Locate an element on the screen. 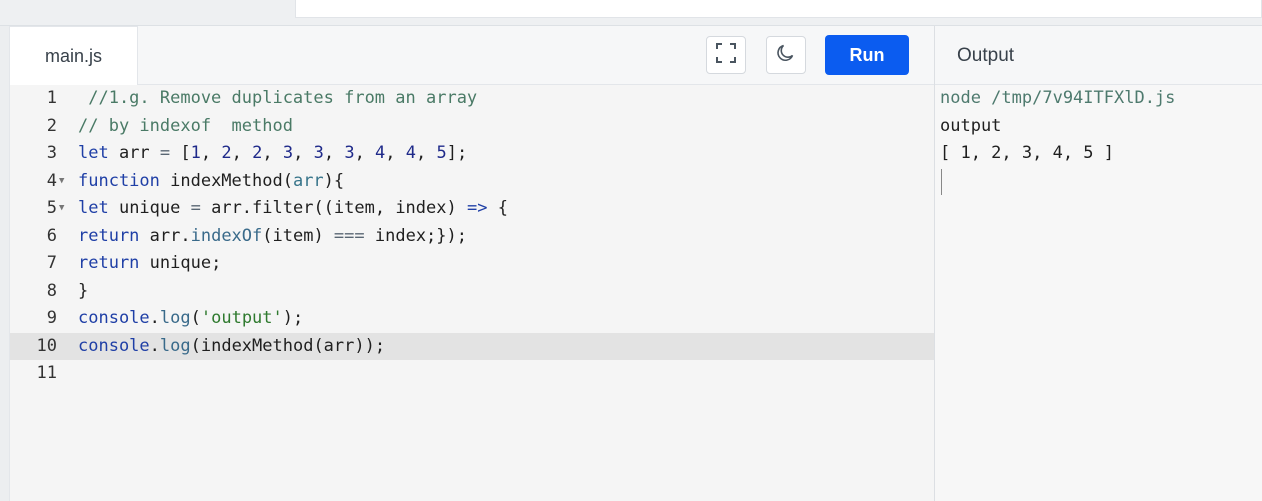  address-bar is located at coordinates (778, 9).